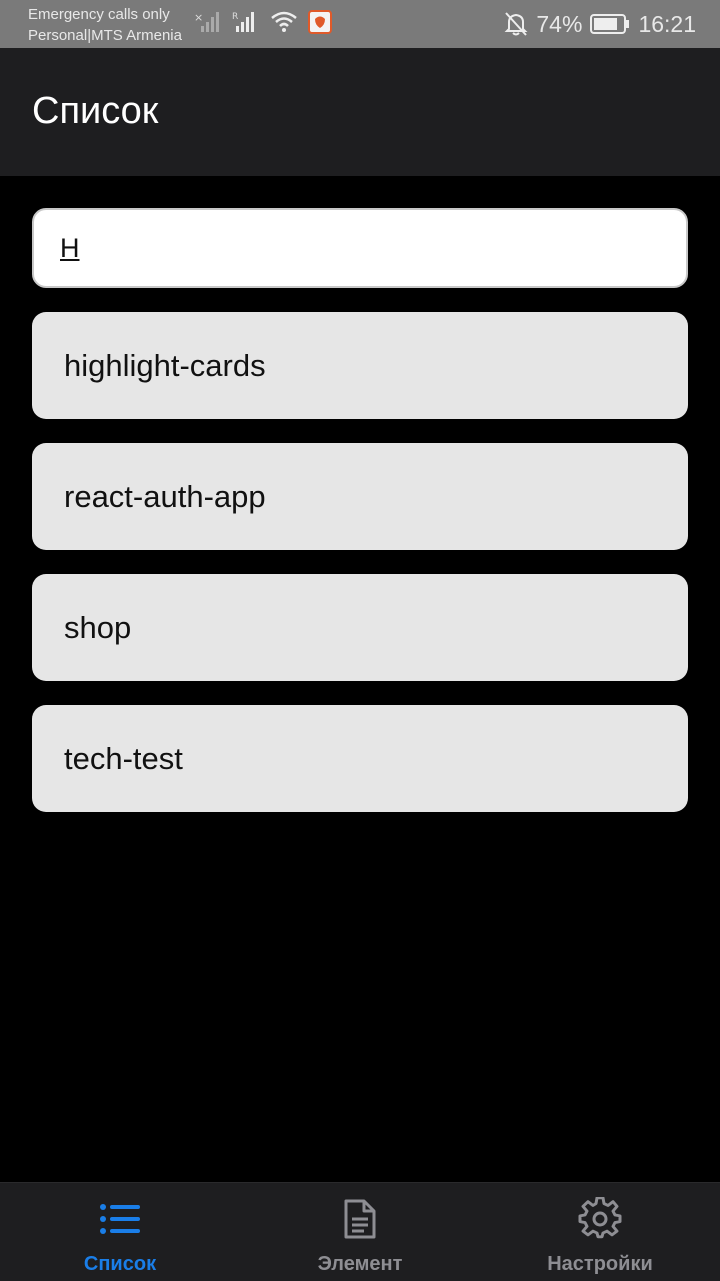  What do you see at coordinates (360, 112) in the screenshot?
I see `app-header: Список` at bounding box center [360, 112].